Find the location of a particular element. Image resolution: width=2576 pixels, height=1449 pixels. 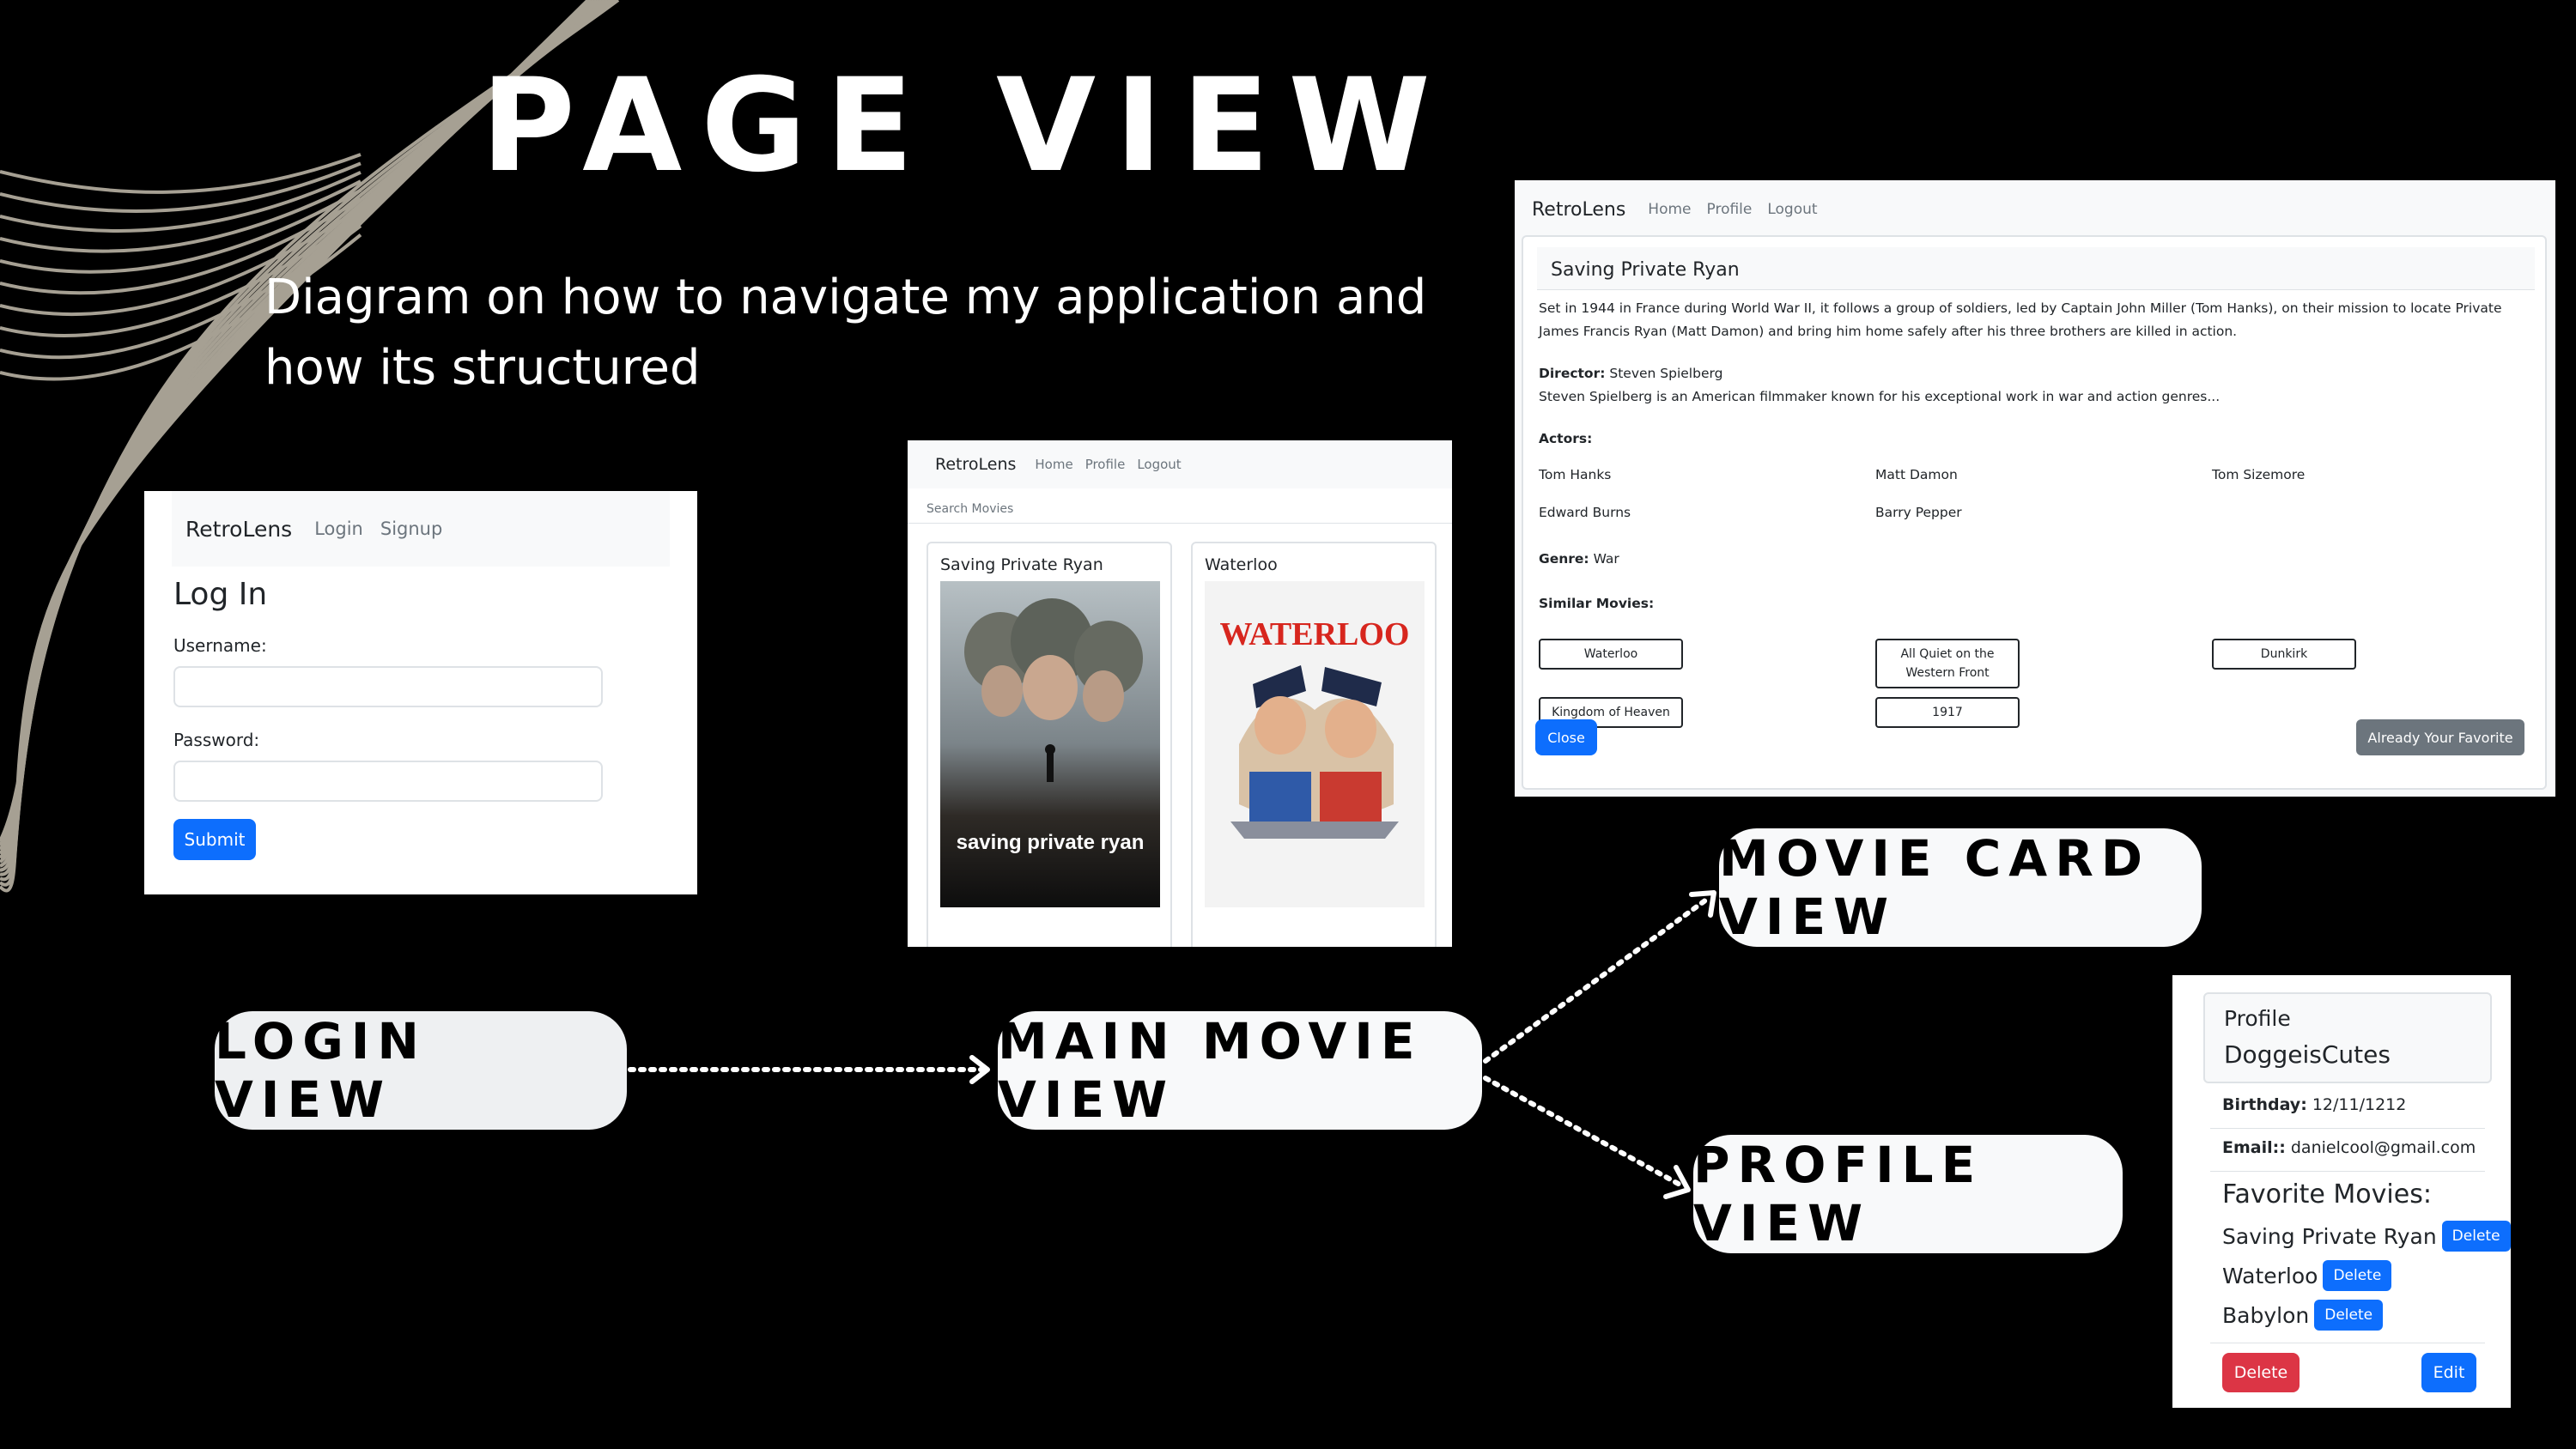

arrow-main-to-card is located at coordinates (1597, 979).